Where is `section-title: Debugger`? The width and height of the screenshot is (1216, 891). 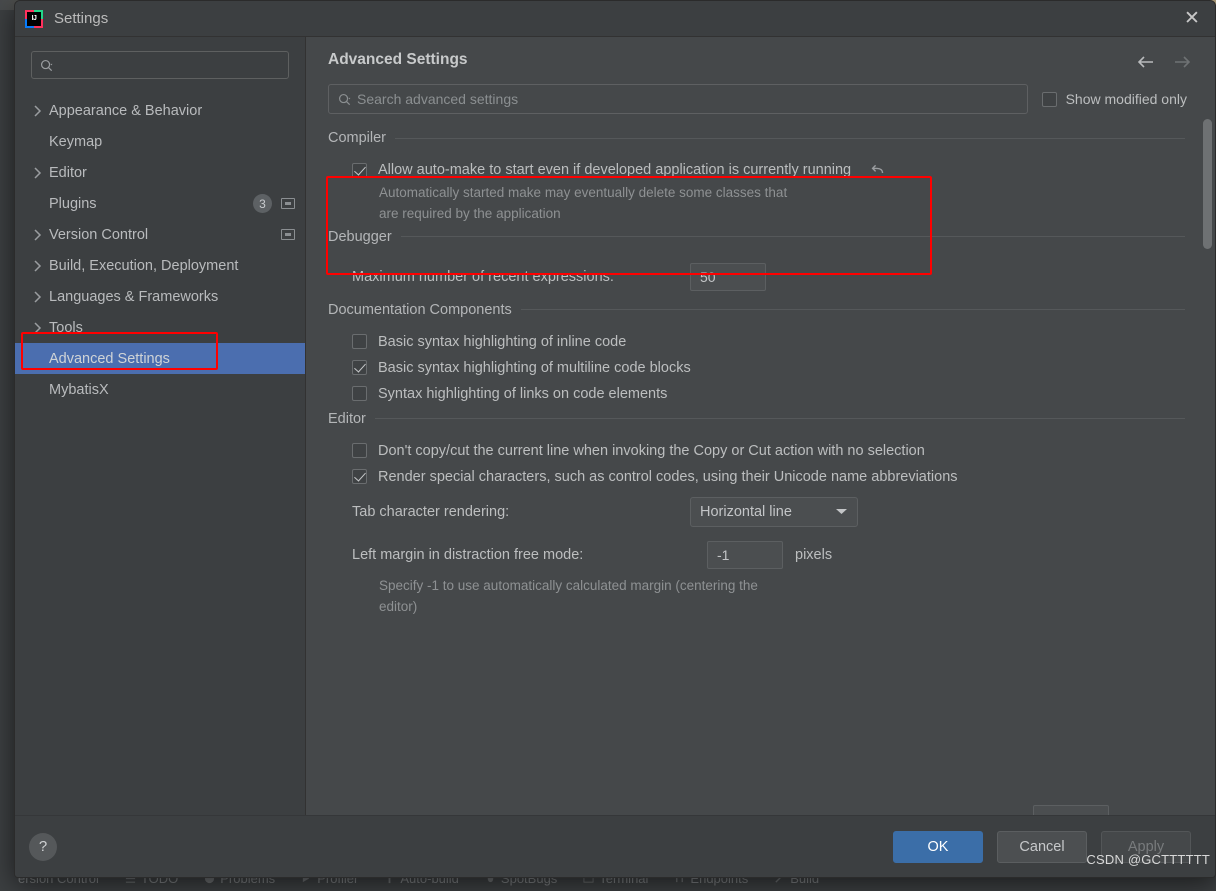 section-title: Debugger is located at coordinates (360, 236).